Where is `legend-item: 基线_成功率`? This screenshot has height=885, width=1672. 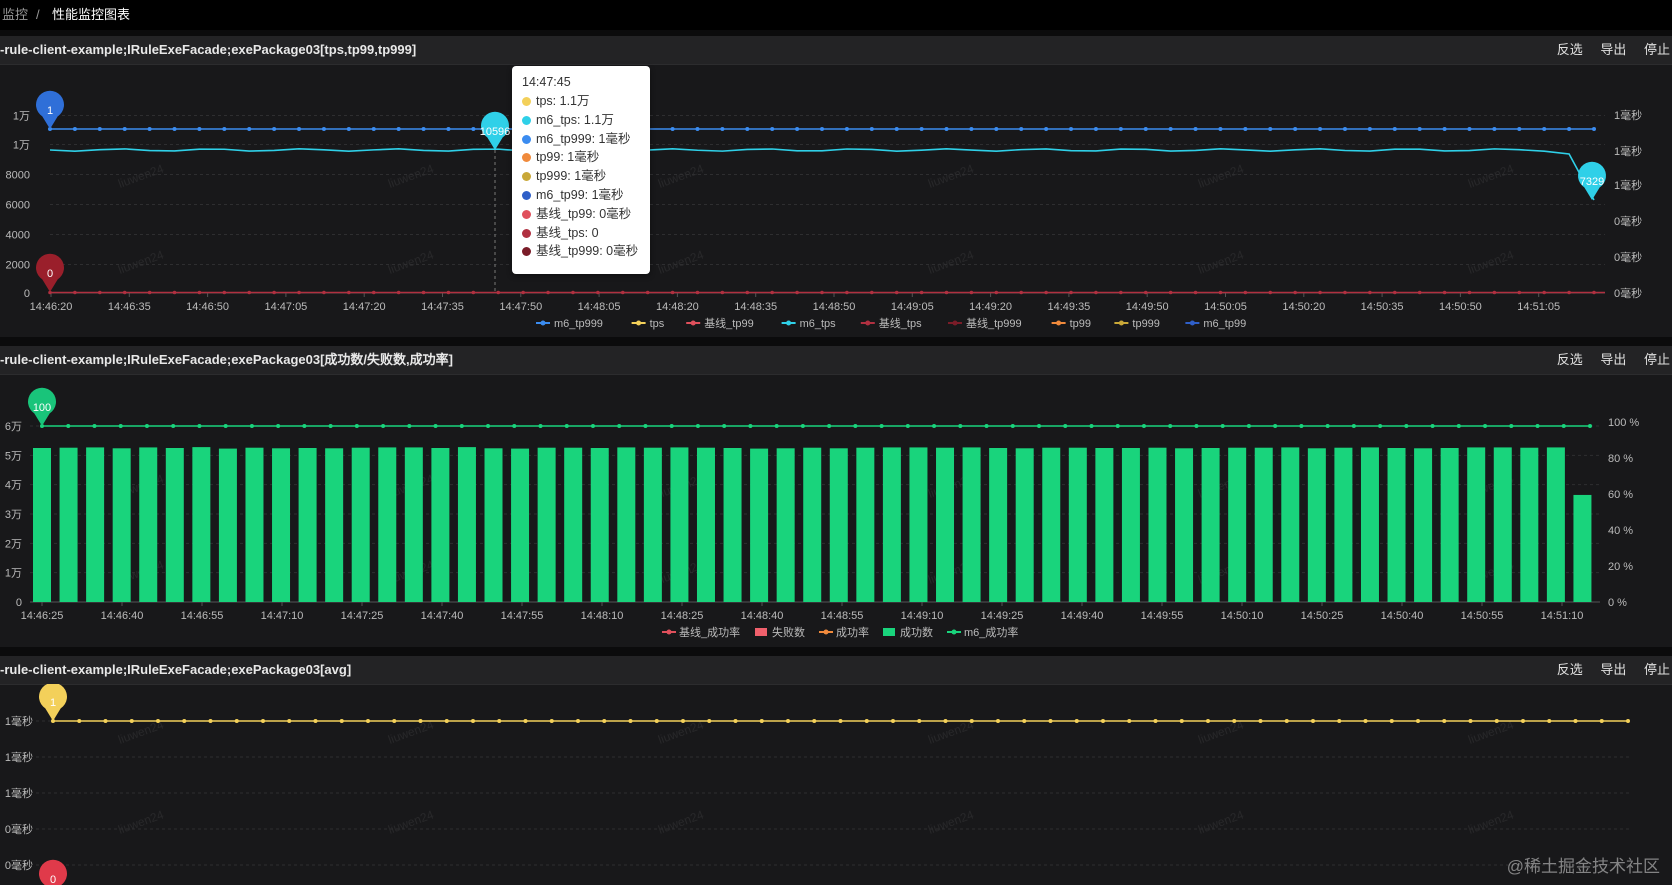 legend-item: 基线_成功率 is located at coordinates (701, 632).